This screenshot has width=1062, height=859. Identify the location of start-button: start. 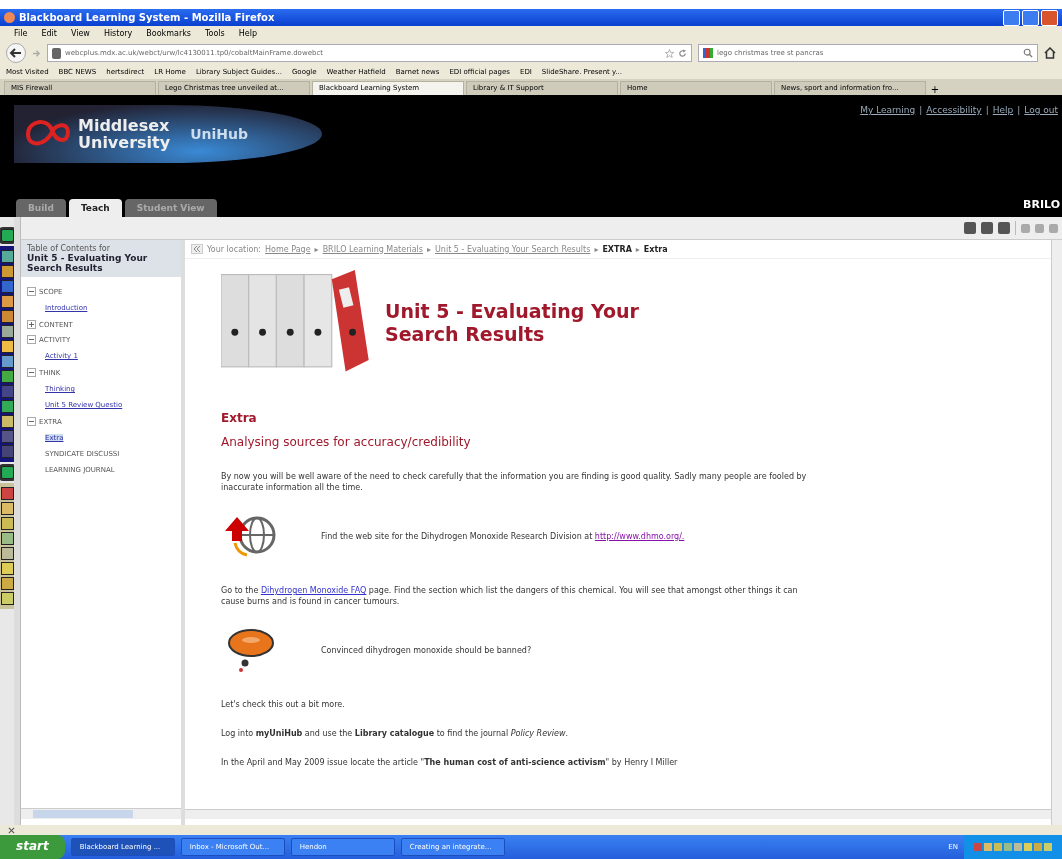
(32, 847).